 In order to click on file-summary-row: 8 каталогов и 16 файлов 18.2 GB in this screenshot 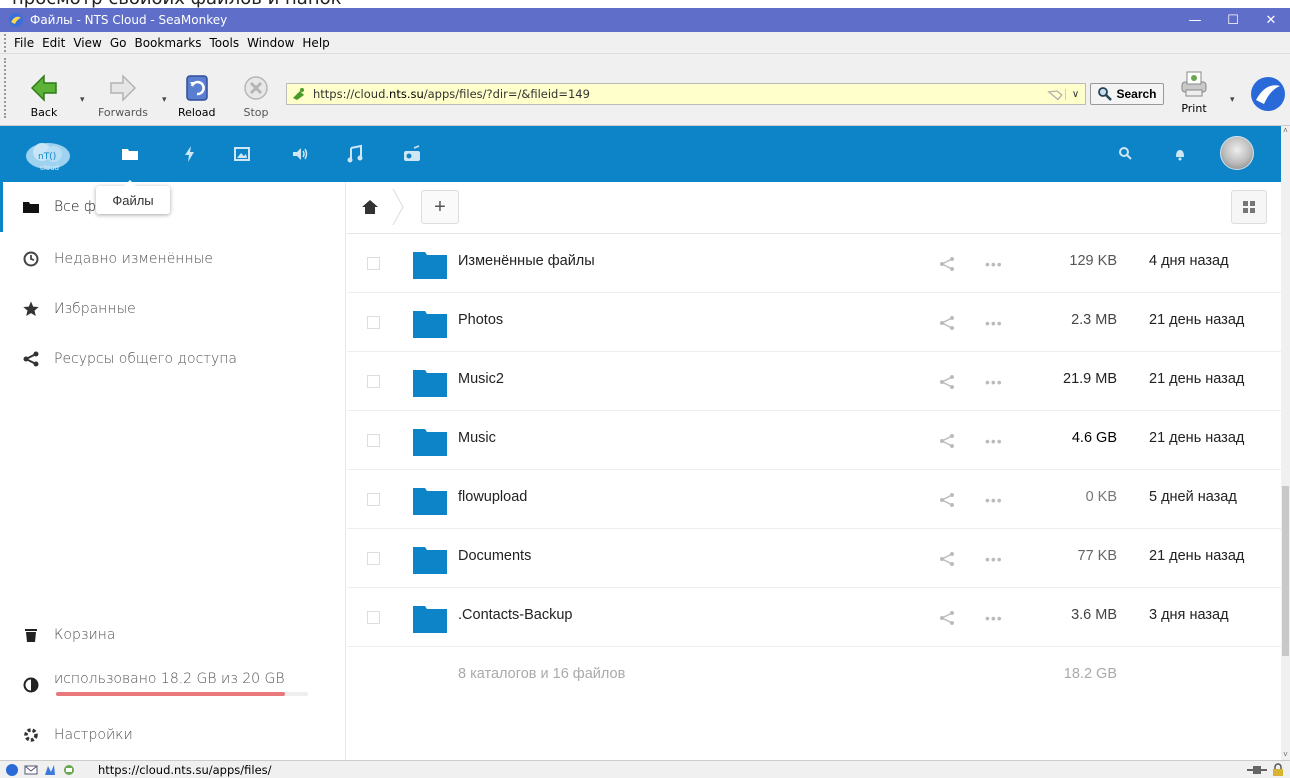, I will do `click(814, 675)`.